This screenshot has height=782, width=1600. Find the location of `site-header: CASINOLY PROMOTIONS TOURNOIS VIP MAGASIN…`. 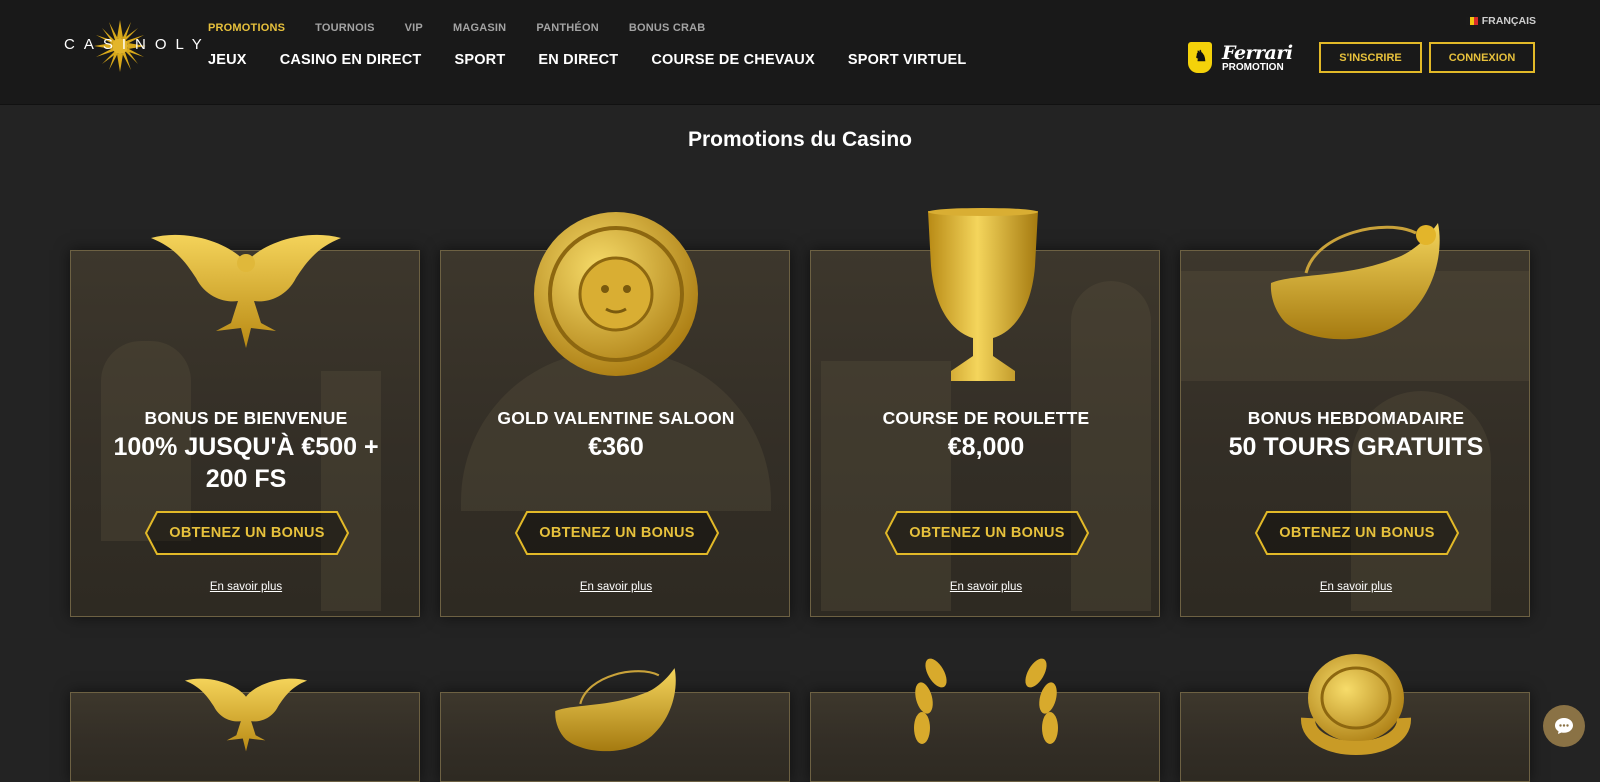

site-header: CASINOLY PROMOTIONS TOURNOIS VIP MAGASIN… is located at coordinates (800, 52).